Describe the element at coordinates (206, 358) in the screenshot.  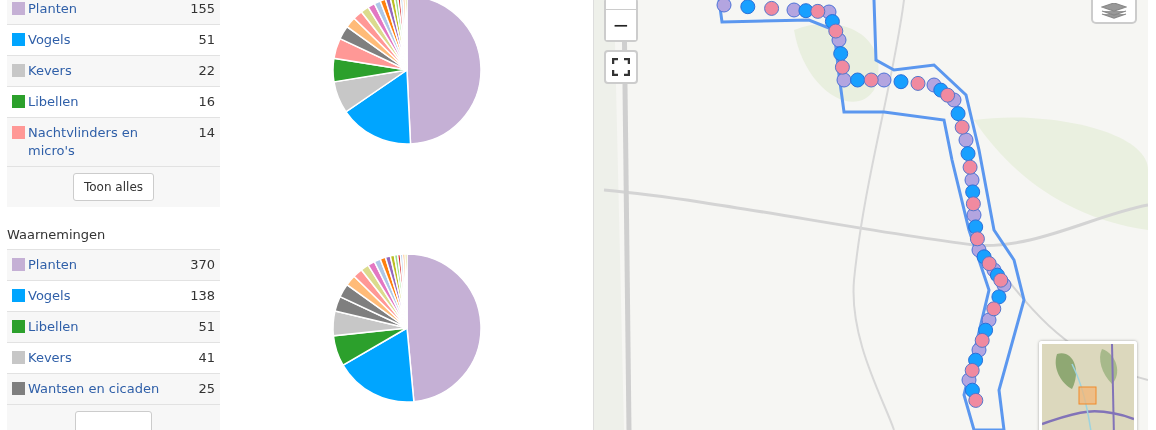
I see `count: 41` at that location.